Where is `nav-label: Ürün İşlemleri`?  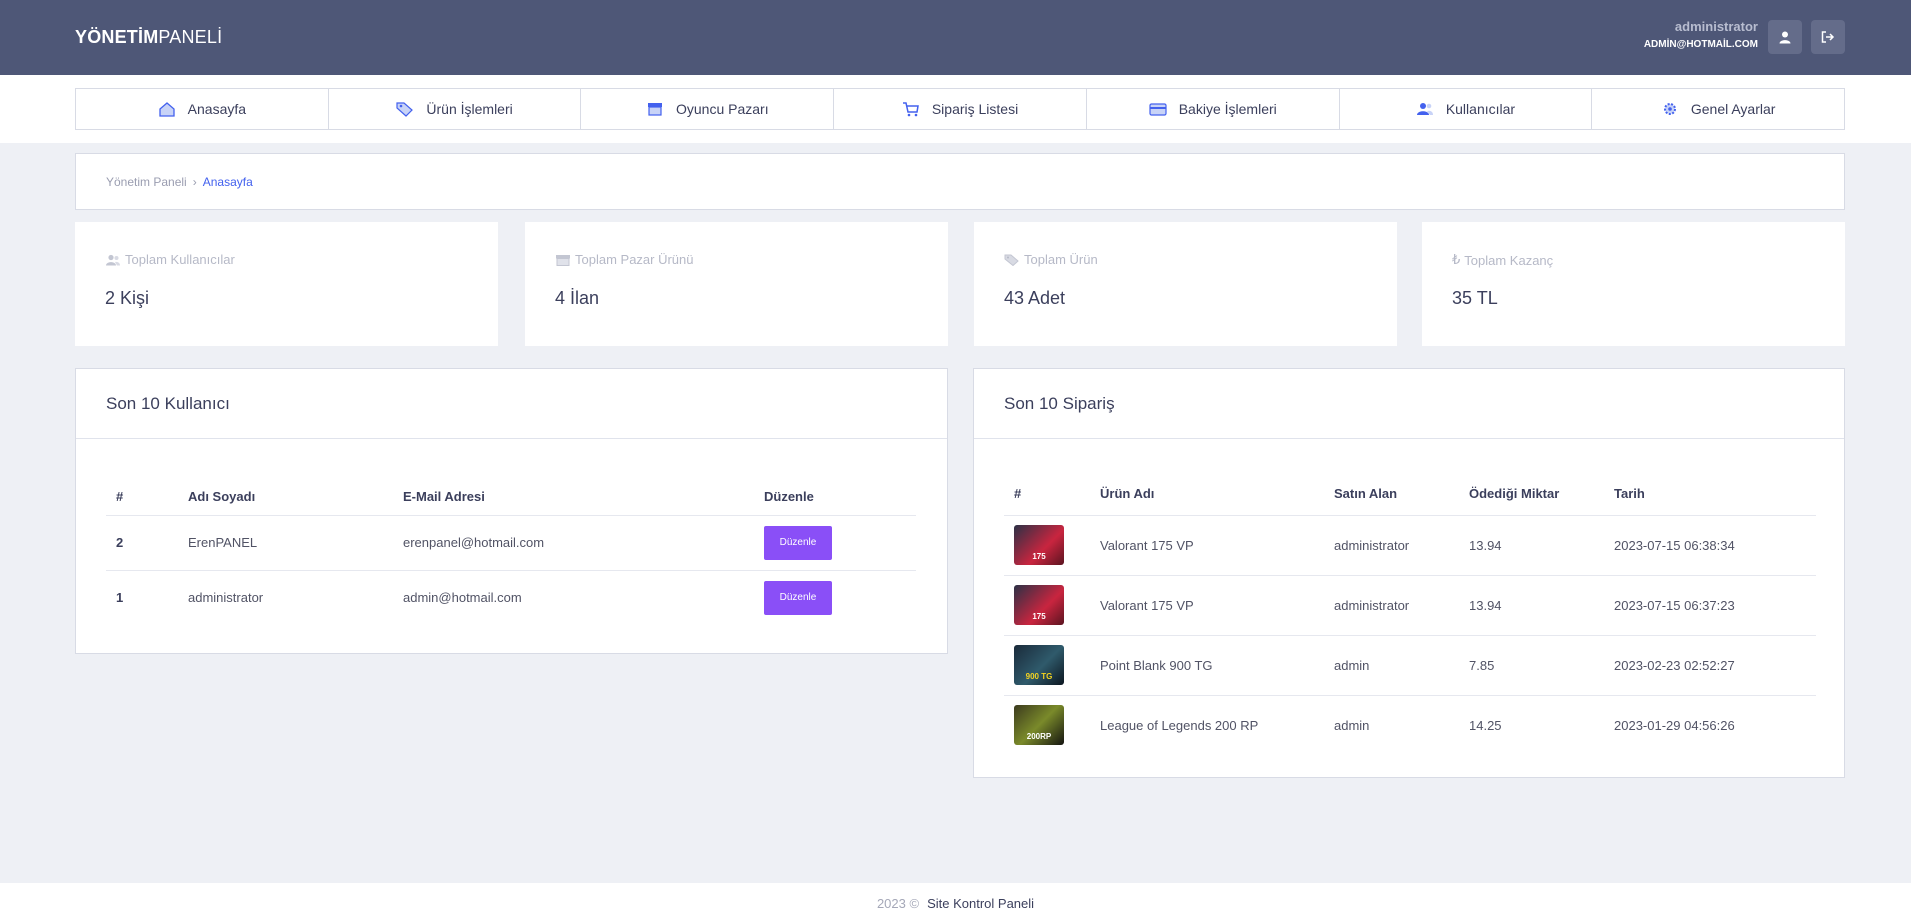 nav-label: Ürün İşlemleri is located at coordinates (469, 109).